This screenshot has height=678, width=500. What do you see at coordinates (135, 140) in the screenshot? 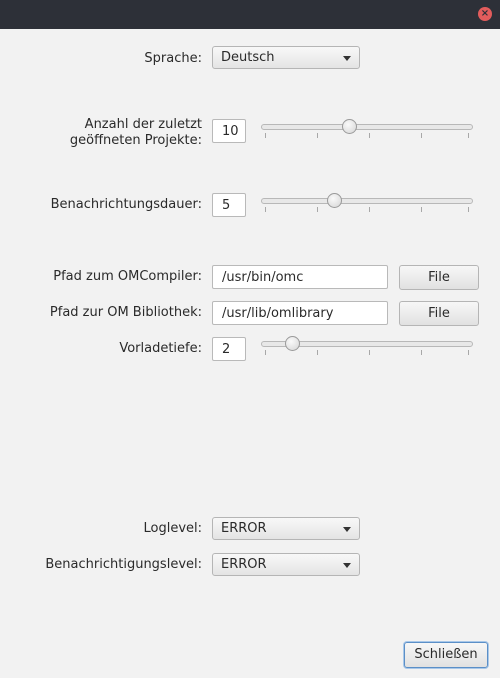
I see `recent-projects-label-line2: geöffneten Projekte:` at bounding box center [135, 140].